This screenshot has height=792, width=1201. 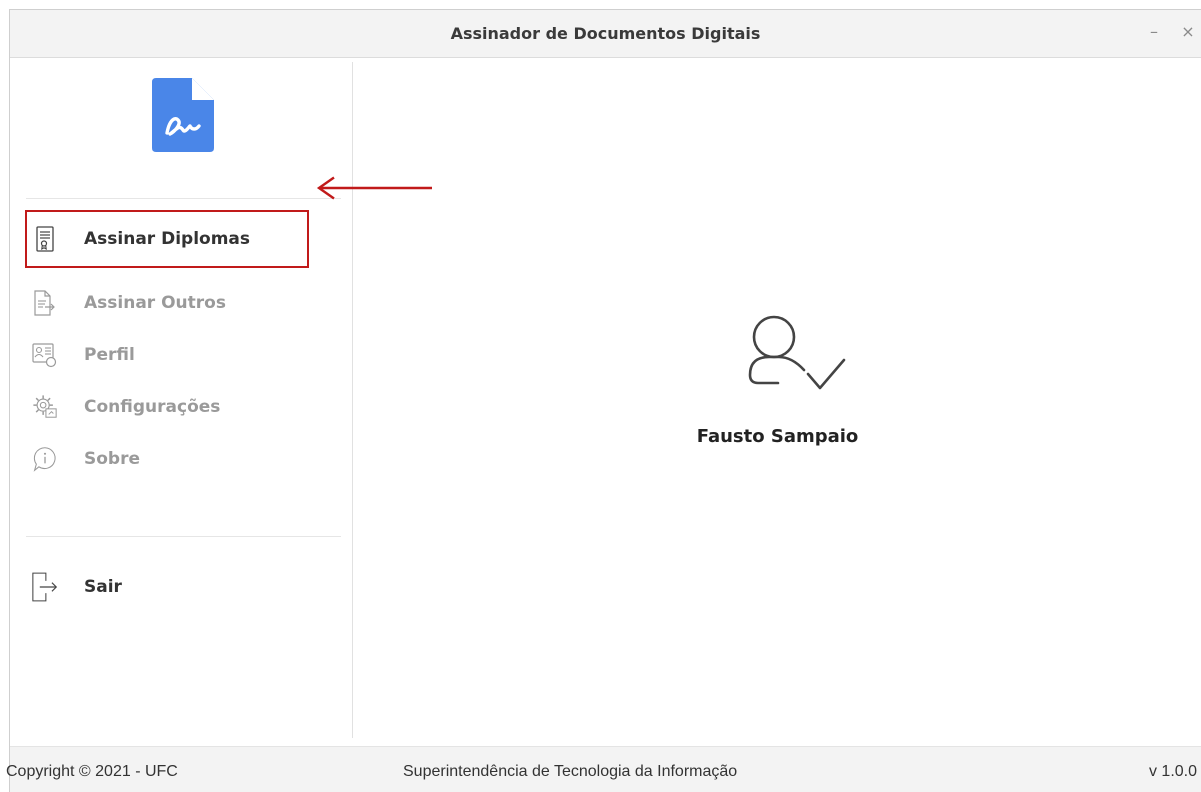 What do you see at coordinates (1188, 32) in the screenshot?
I see `close-button: ×` at bounding box center [1188, 32].